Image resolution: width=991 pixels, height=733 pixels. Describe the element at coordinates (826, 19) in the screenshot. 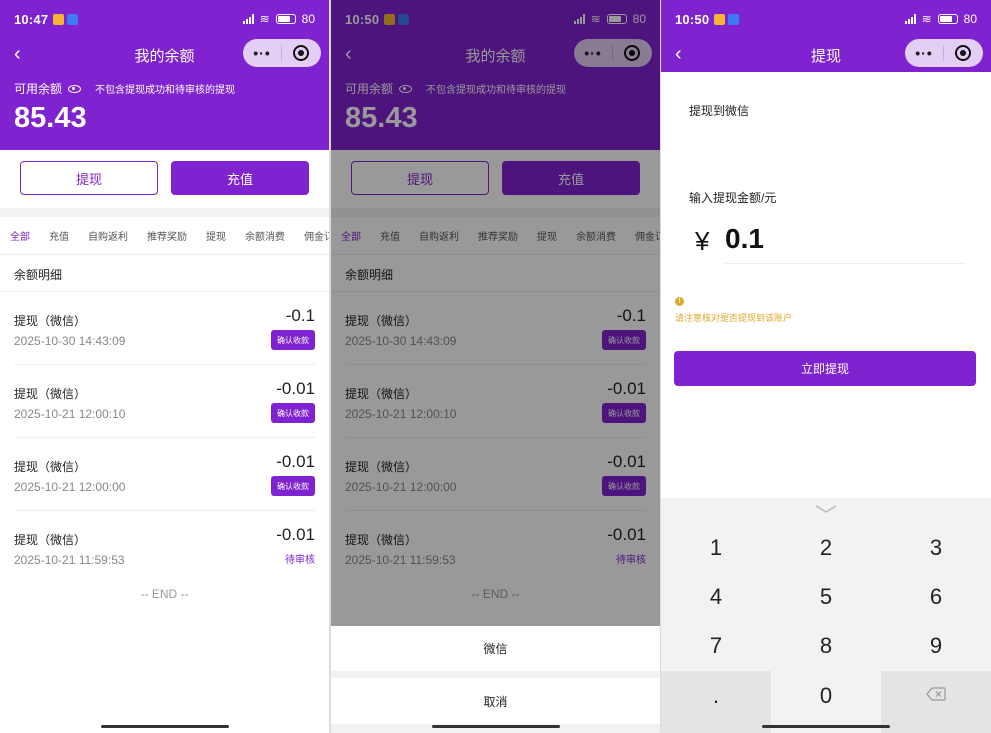

I see `status-bar: 10:50 ≋ 80` at that location.